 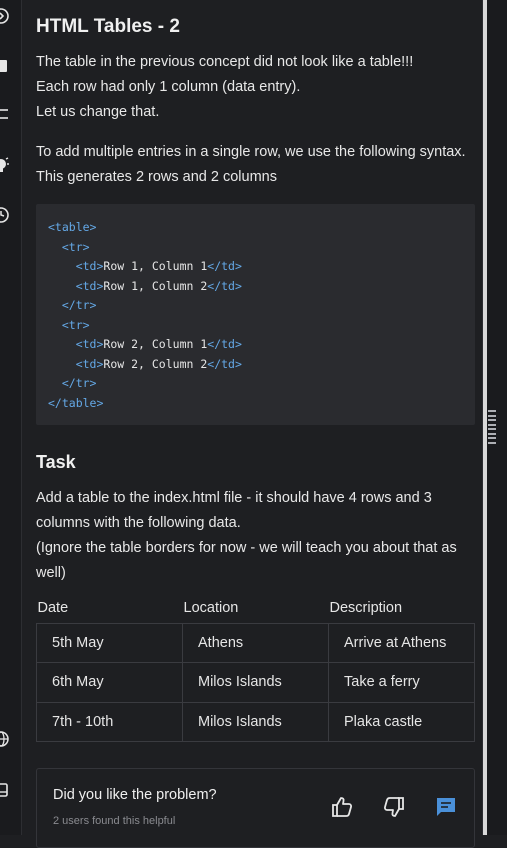 What do you see at coordinates (56, 462) in the screenshot?
I see `task-heading: Task` at bounding box center [56, 462].